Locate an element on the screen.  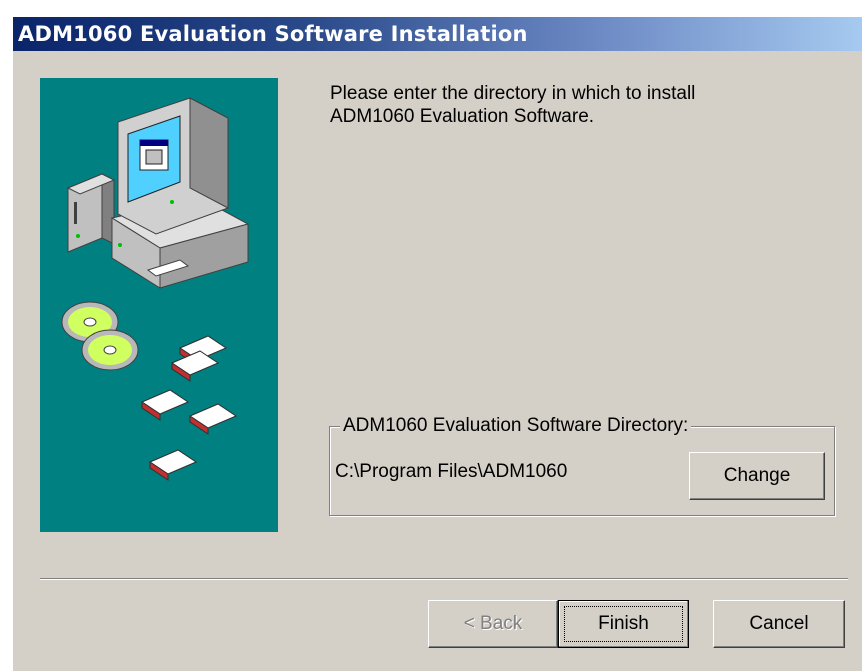
back-button: < Back is located at coordinates (493, 624).